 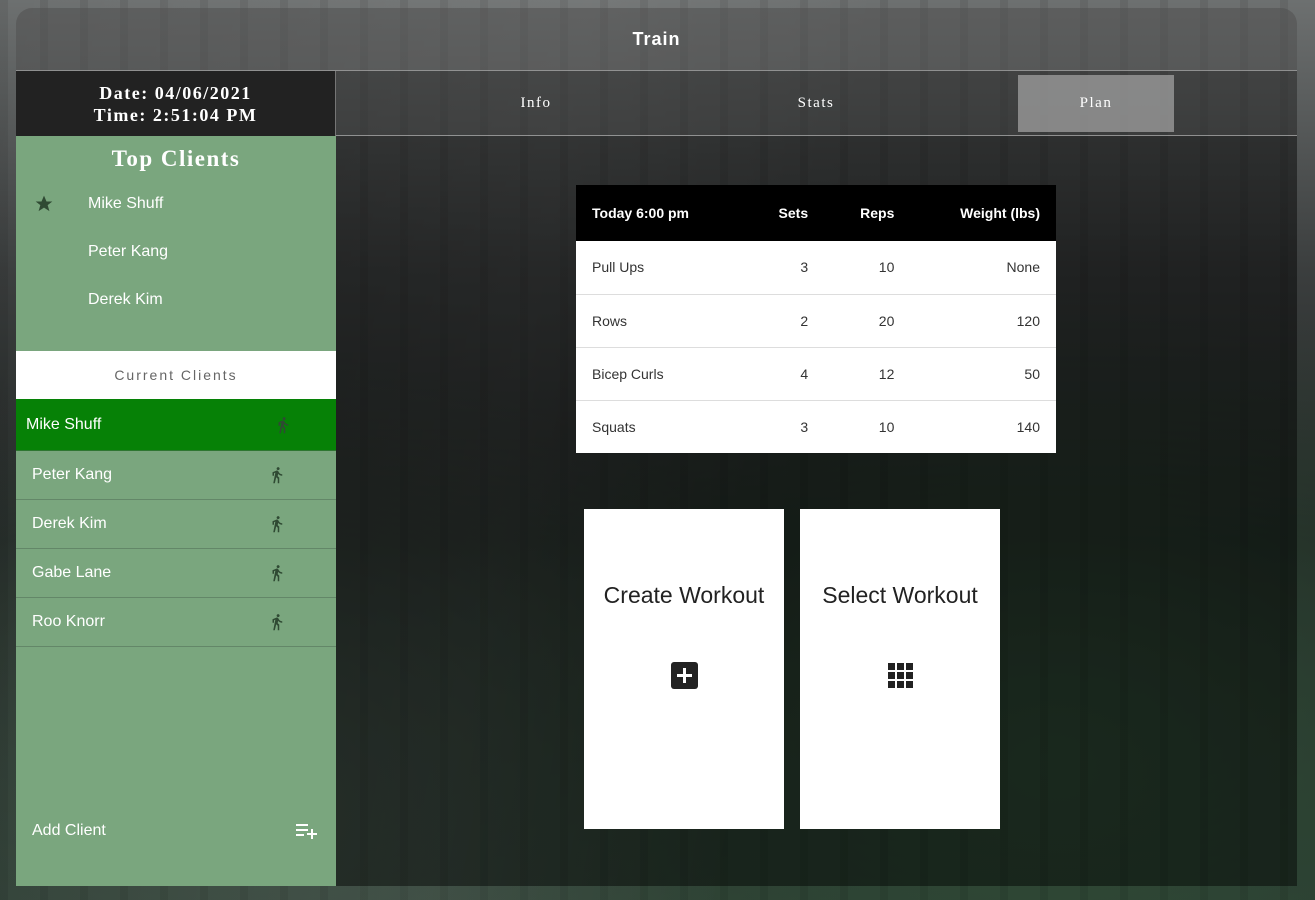 What do you see at coordinates (784, 374) in the screenshot?
I see `sets-cell: 4` at bounding box center [784, 374].